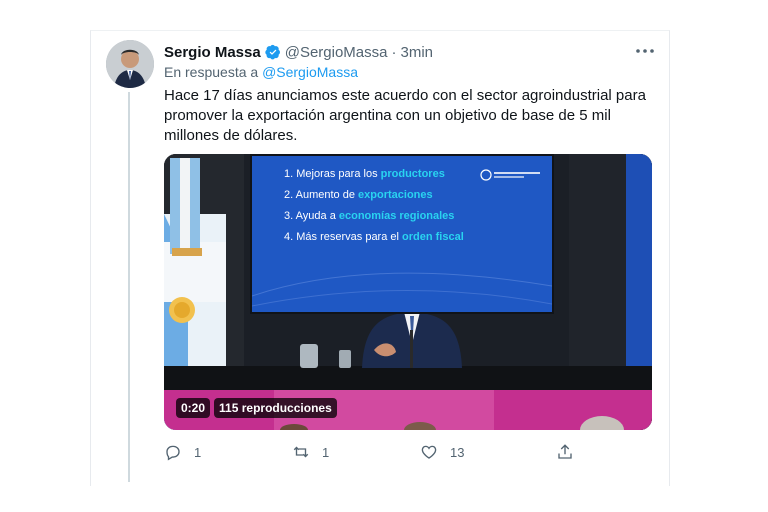 The image size is (768, 512). Describe the element at coordinates (272, 52) in the screenshot. I see `verified-icon` at that location.